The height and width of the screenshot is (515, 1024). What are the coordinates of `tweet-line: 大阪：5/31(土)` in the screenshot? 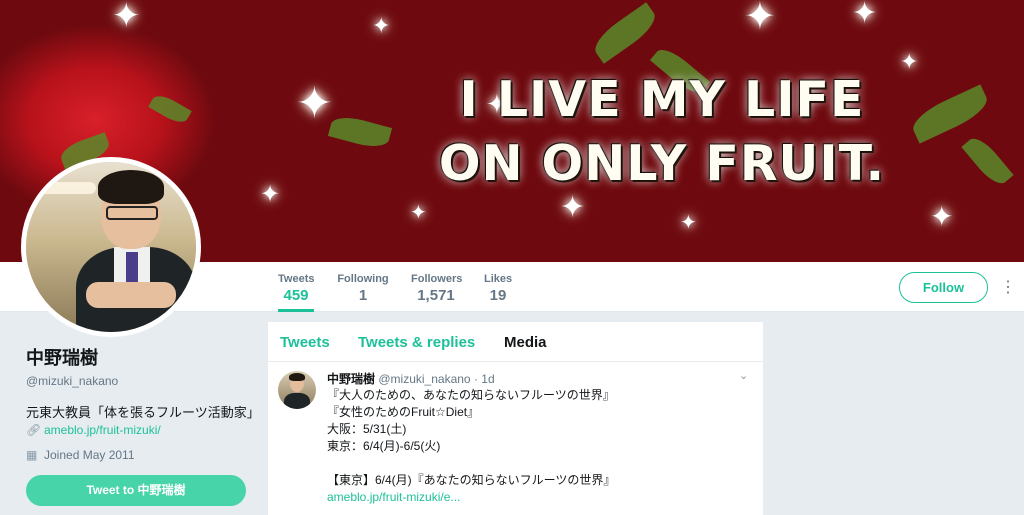 It's located at (367, 429).